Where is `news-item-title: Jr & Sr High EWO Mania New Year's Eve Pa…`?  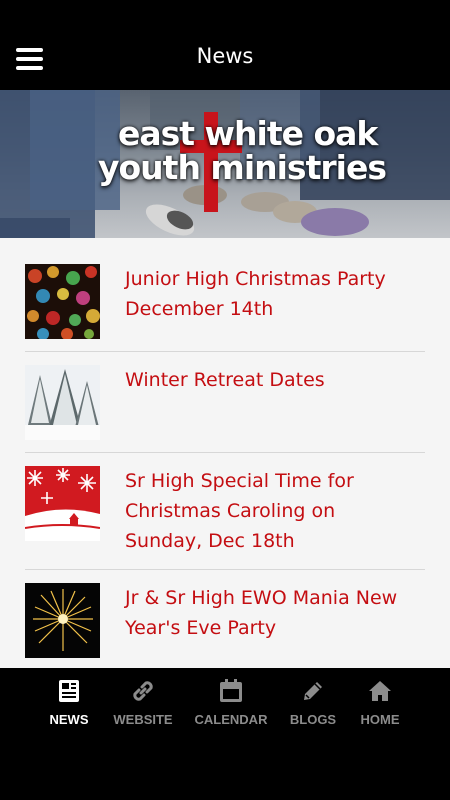
news-item-title: Jr & Sr High EWO Mania New Year's Eve Pa… is located at coordinates (261, 613).